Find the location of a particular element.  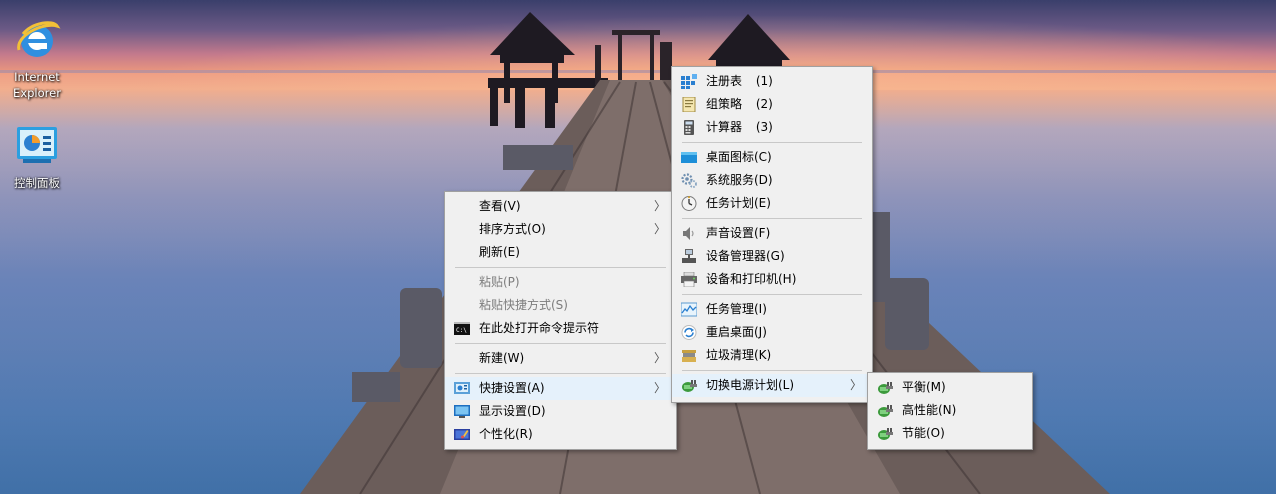

menu-item-label: 高性能(N) is located at coordinates (929, 410).